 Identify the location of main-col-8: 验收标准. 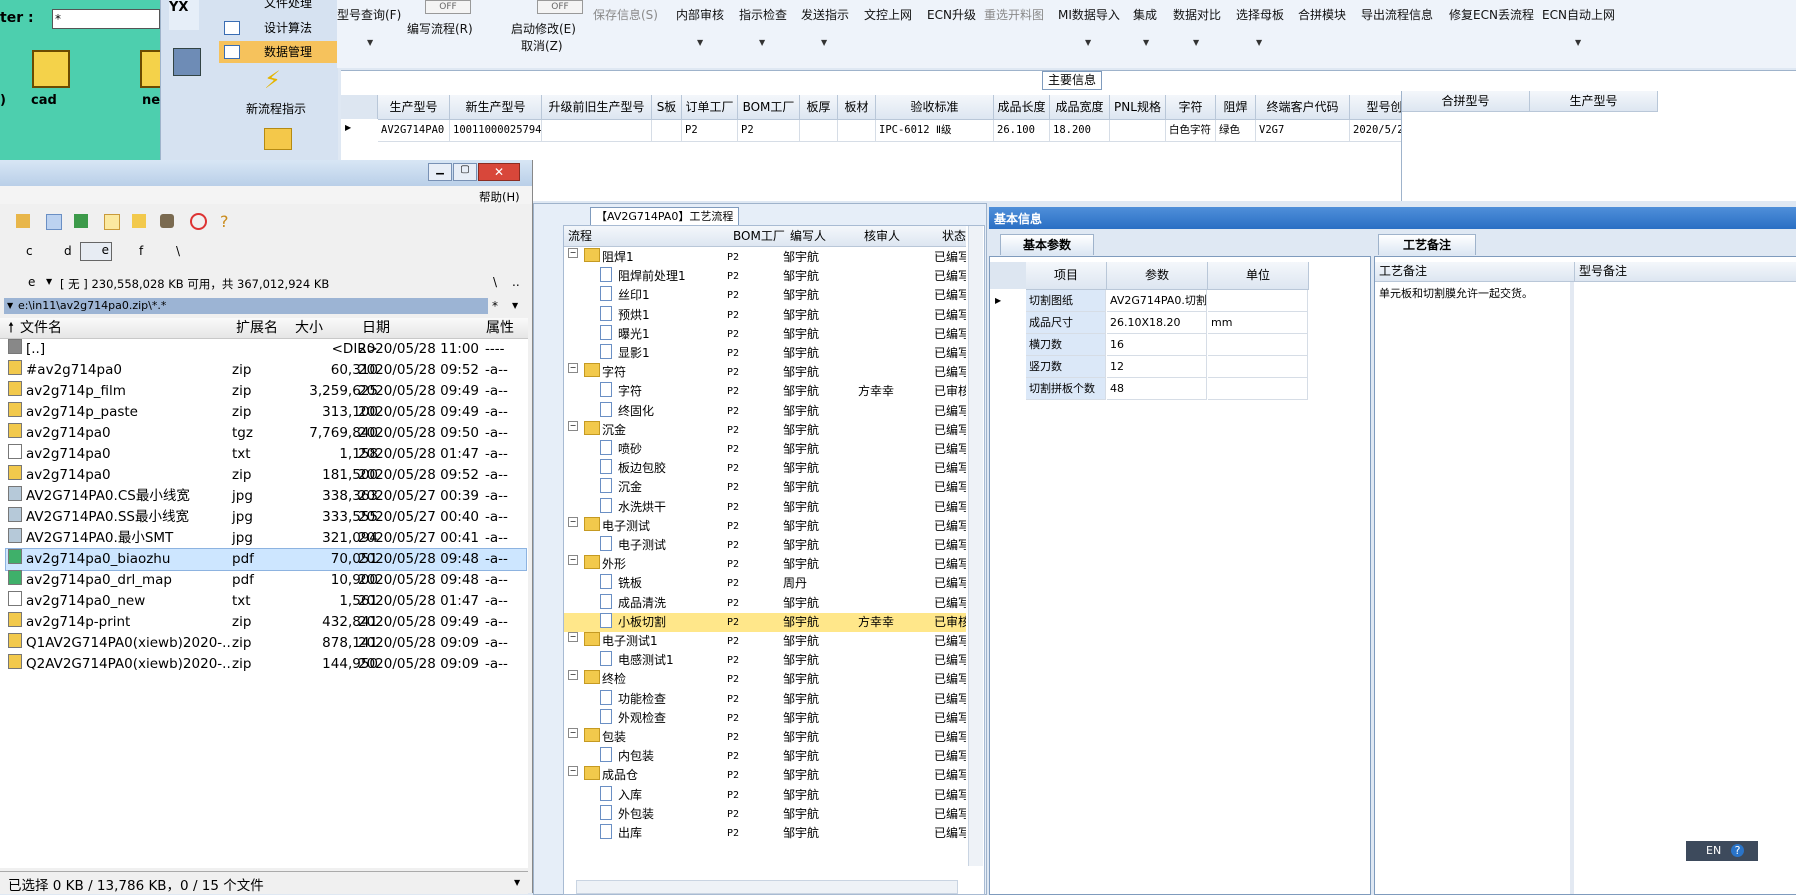
(935, 107).